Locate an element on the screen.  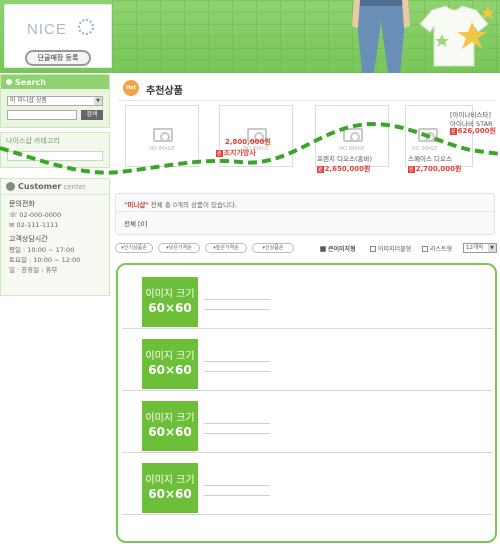
view-large-option: 큰이미지형 is located at coordinates (338, 248).